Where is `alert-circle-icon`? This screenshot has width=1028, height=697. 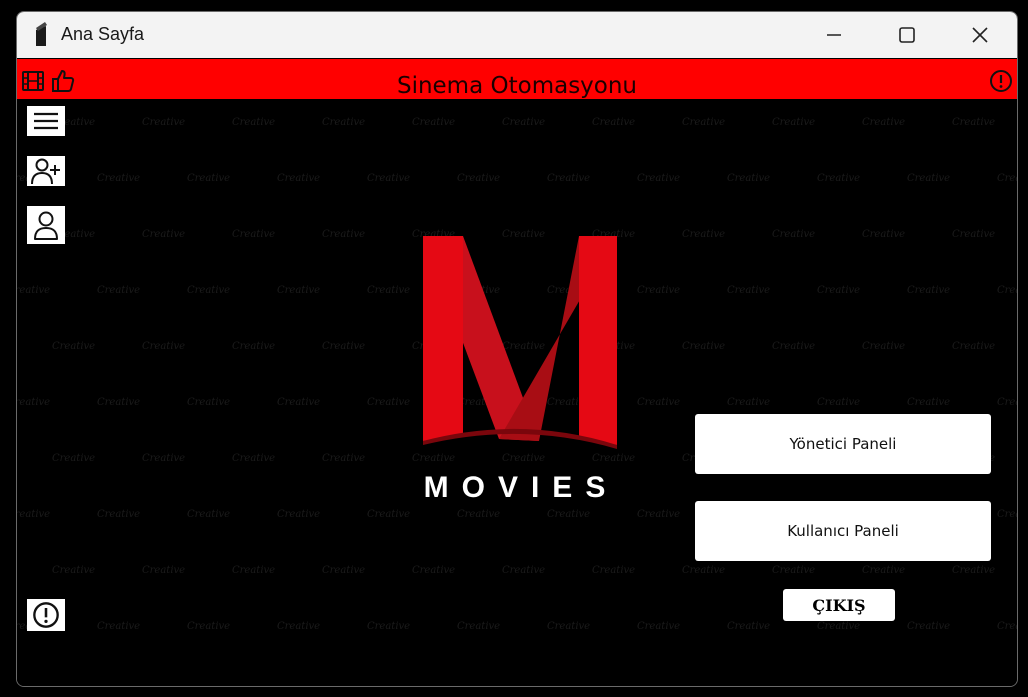
alert-circle-icon is located at coordinates (1001, 81).